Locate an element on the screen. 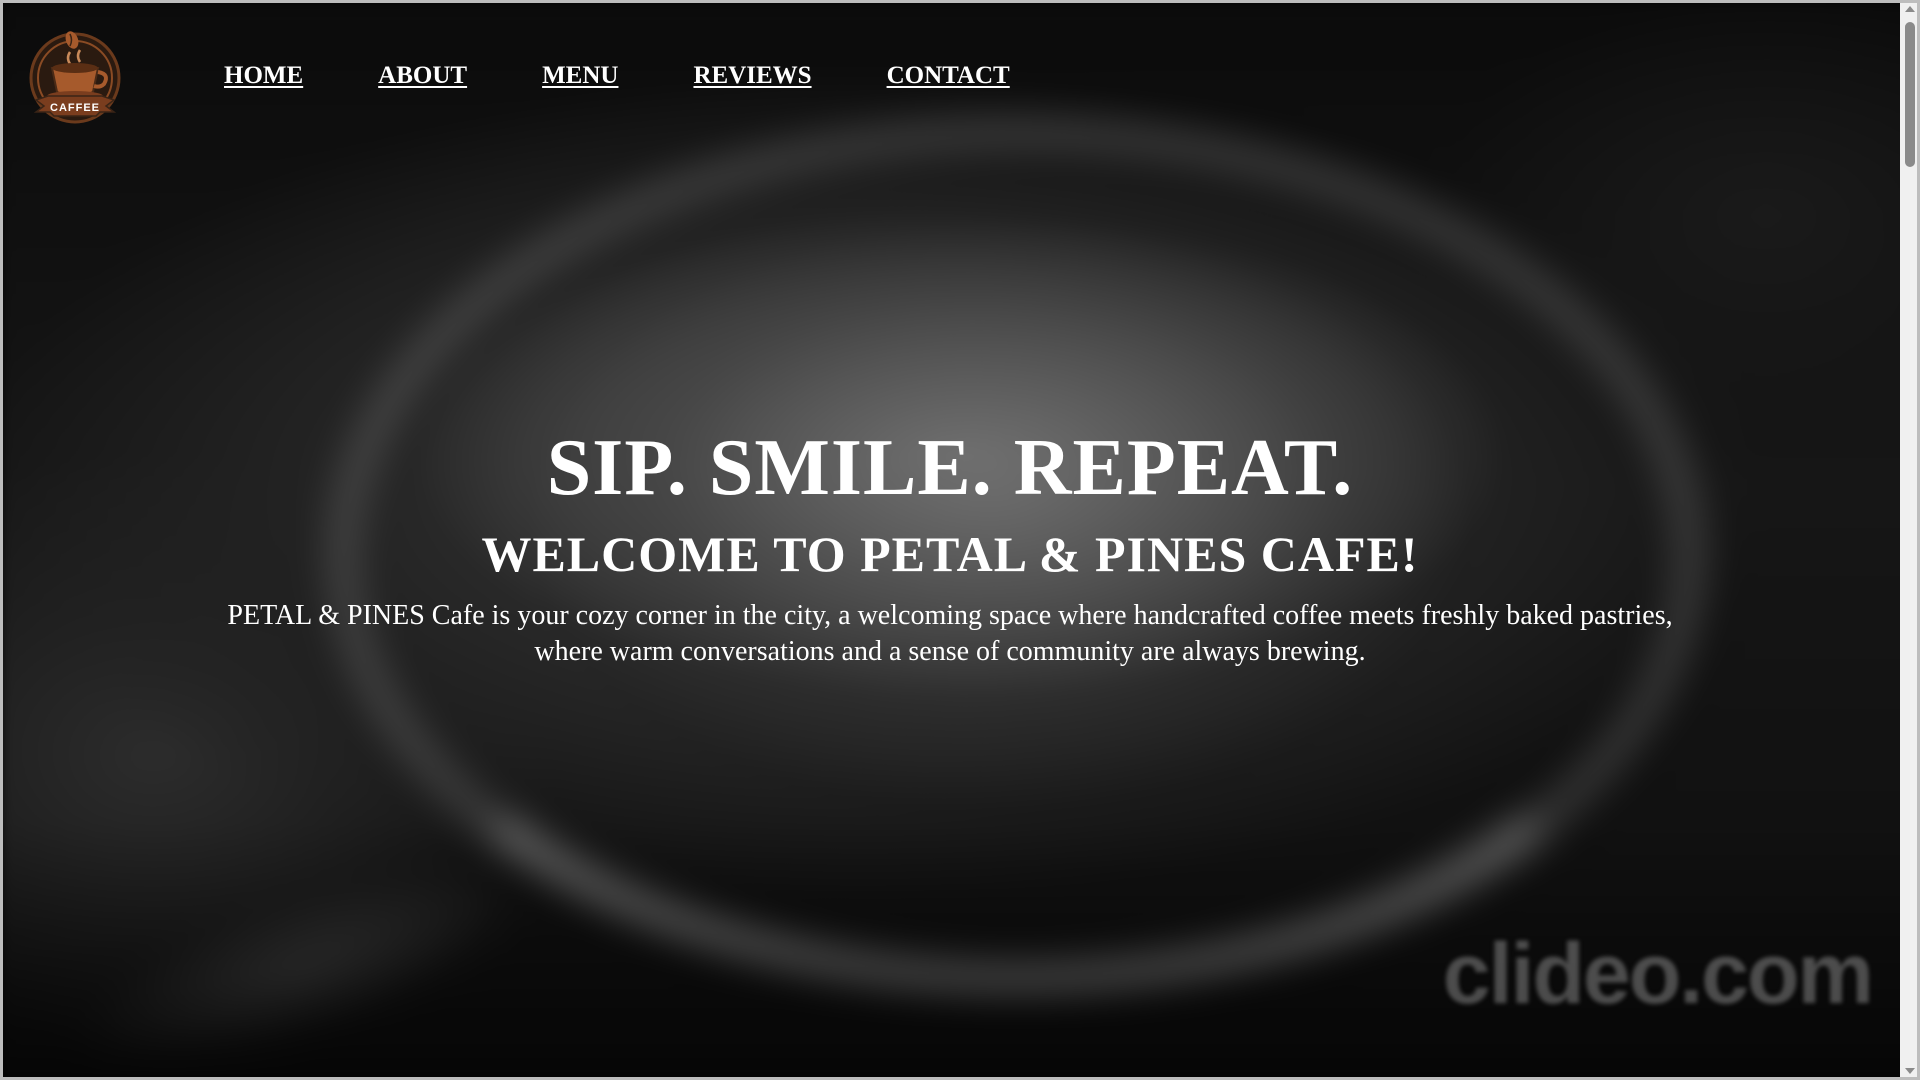  nav-contact-link: CONTACT is located at coordinates (948, 76).